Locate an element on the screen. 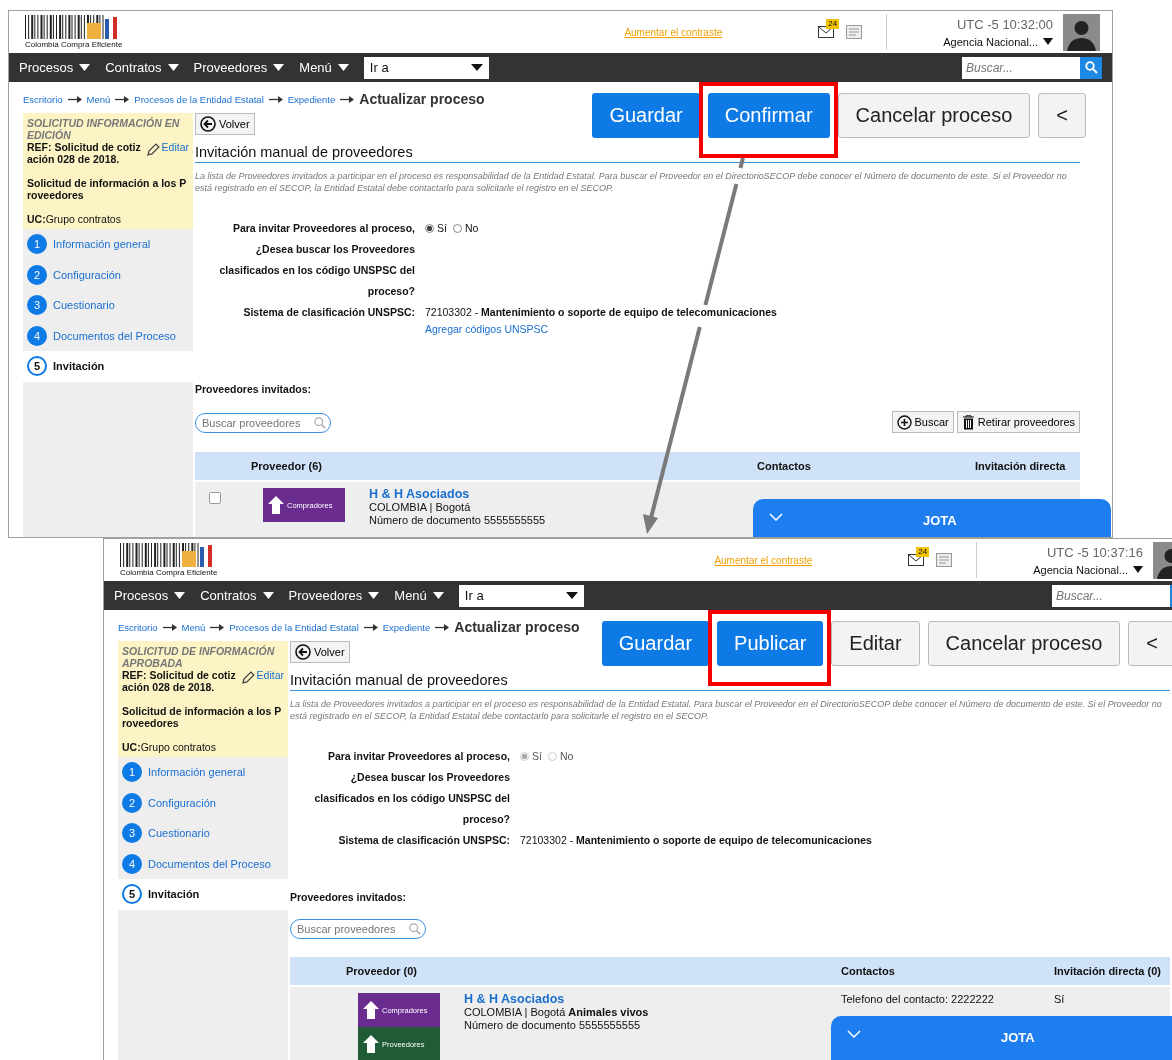 This screenshot has height=1060, width=1172. search-button is located at coordinates (1091, 67).